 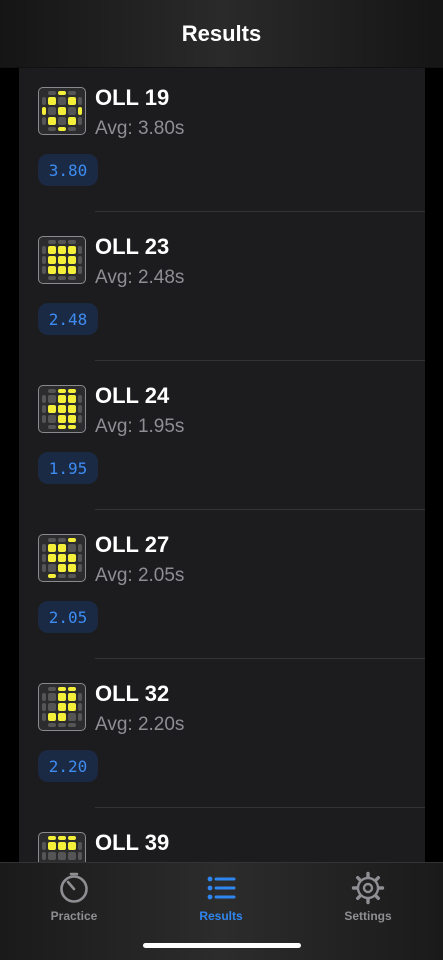 What do you see at coordinates (68, 170) in the screenshot?
I see `time-chip: 3.80` at bounding box center [68, 170].